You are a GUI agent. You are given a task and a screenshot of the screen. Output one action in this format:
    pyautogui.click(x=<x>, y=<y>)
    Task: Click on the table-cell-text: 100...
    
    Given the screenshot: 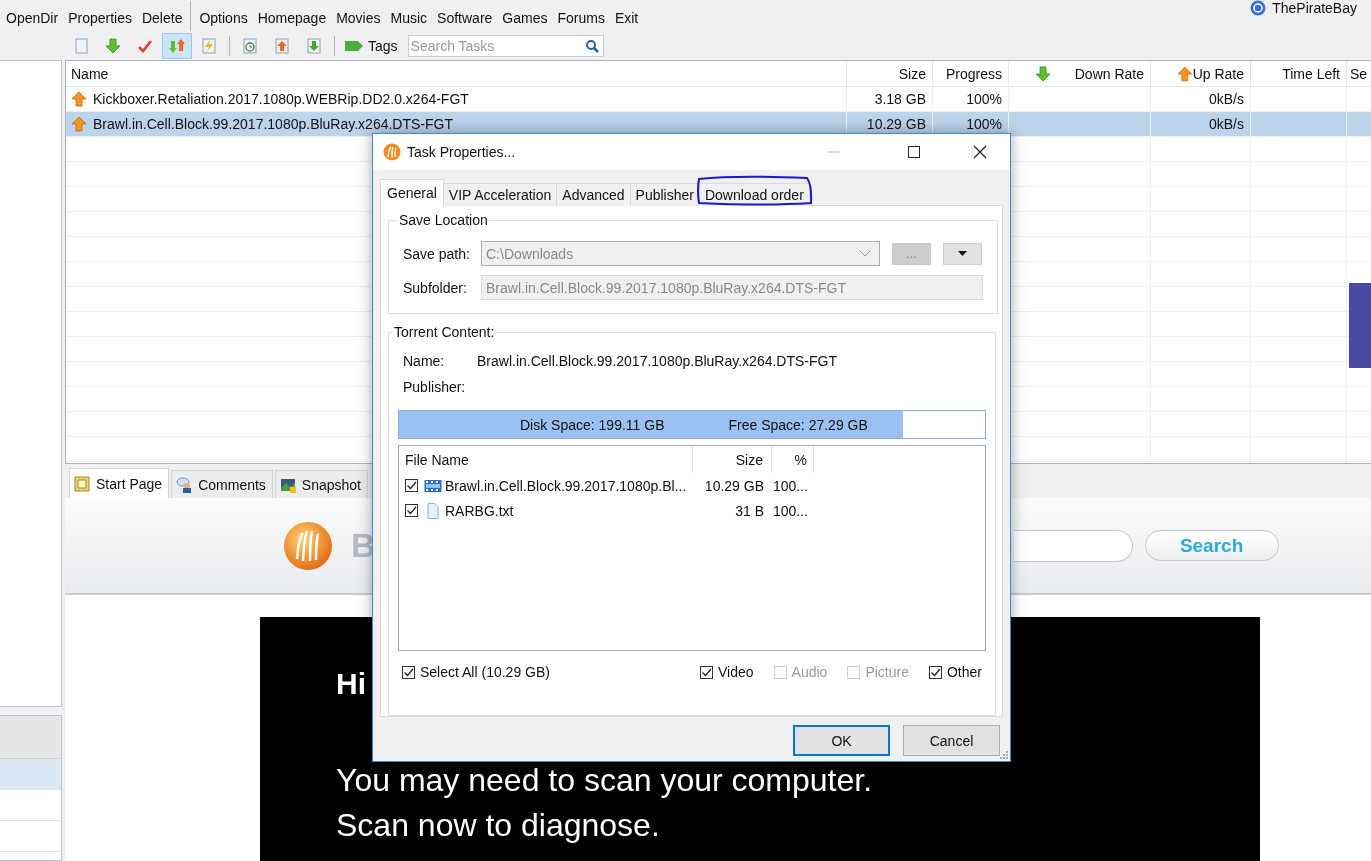 What is the action you would take?
    pyautogui.click(x=790, y=511)
    